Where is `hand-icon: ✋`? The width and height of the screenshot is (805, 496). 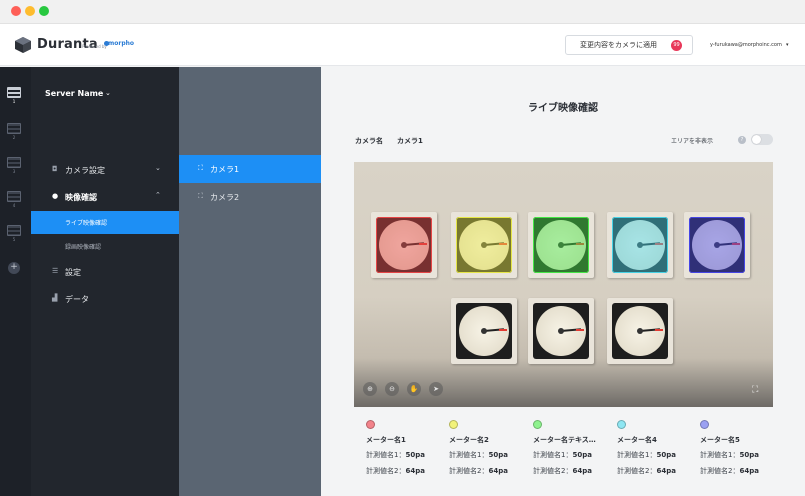
hand-icon: ✋ is located at coordinates (414, 389).